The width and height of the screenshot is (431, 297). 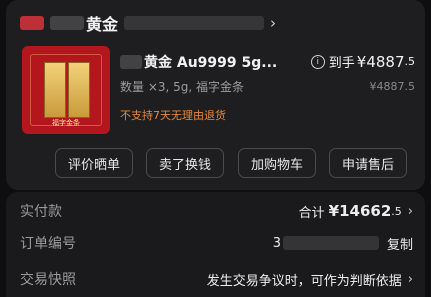 What do you see at coordinates (276, 243) in the screenshot?
I see `order-number-prefix: 3` at bounding box center [276, 243].